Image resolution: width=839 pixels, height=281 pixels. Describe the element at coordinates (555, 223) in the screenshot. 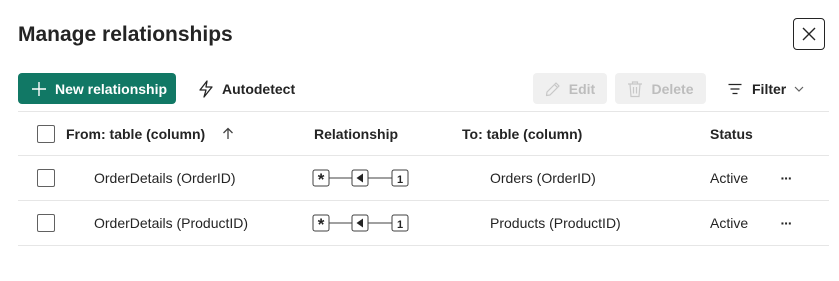

I see `to-cell: Products (ProductID)` at that location.